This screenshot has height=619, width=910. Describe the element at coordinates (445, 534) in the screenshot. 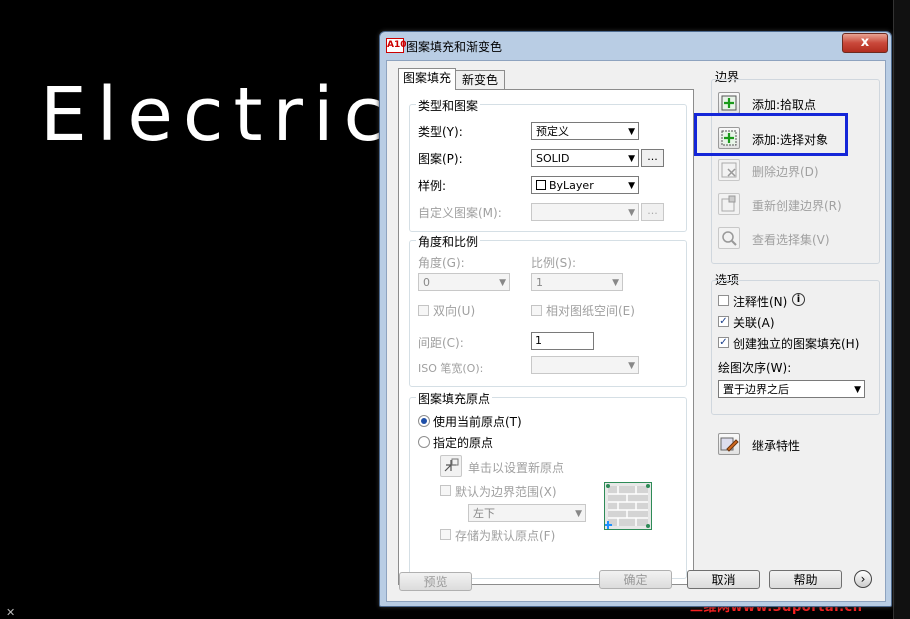

I see `store-default-origin-checkbox` at that location.